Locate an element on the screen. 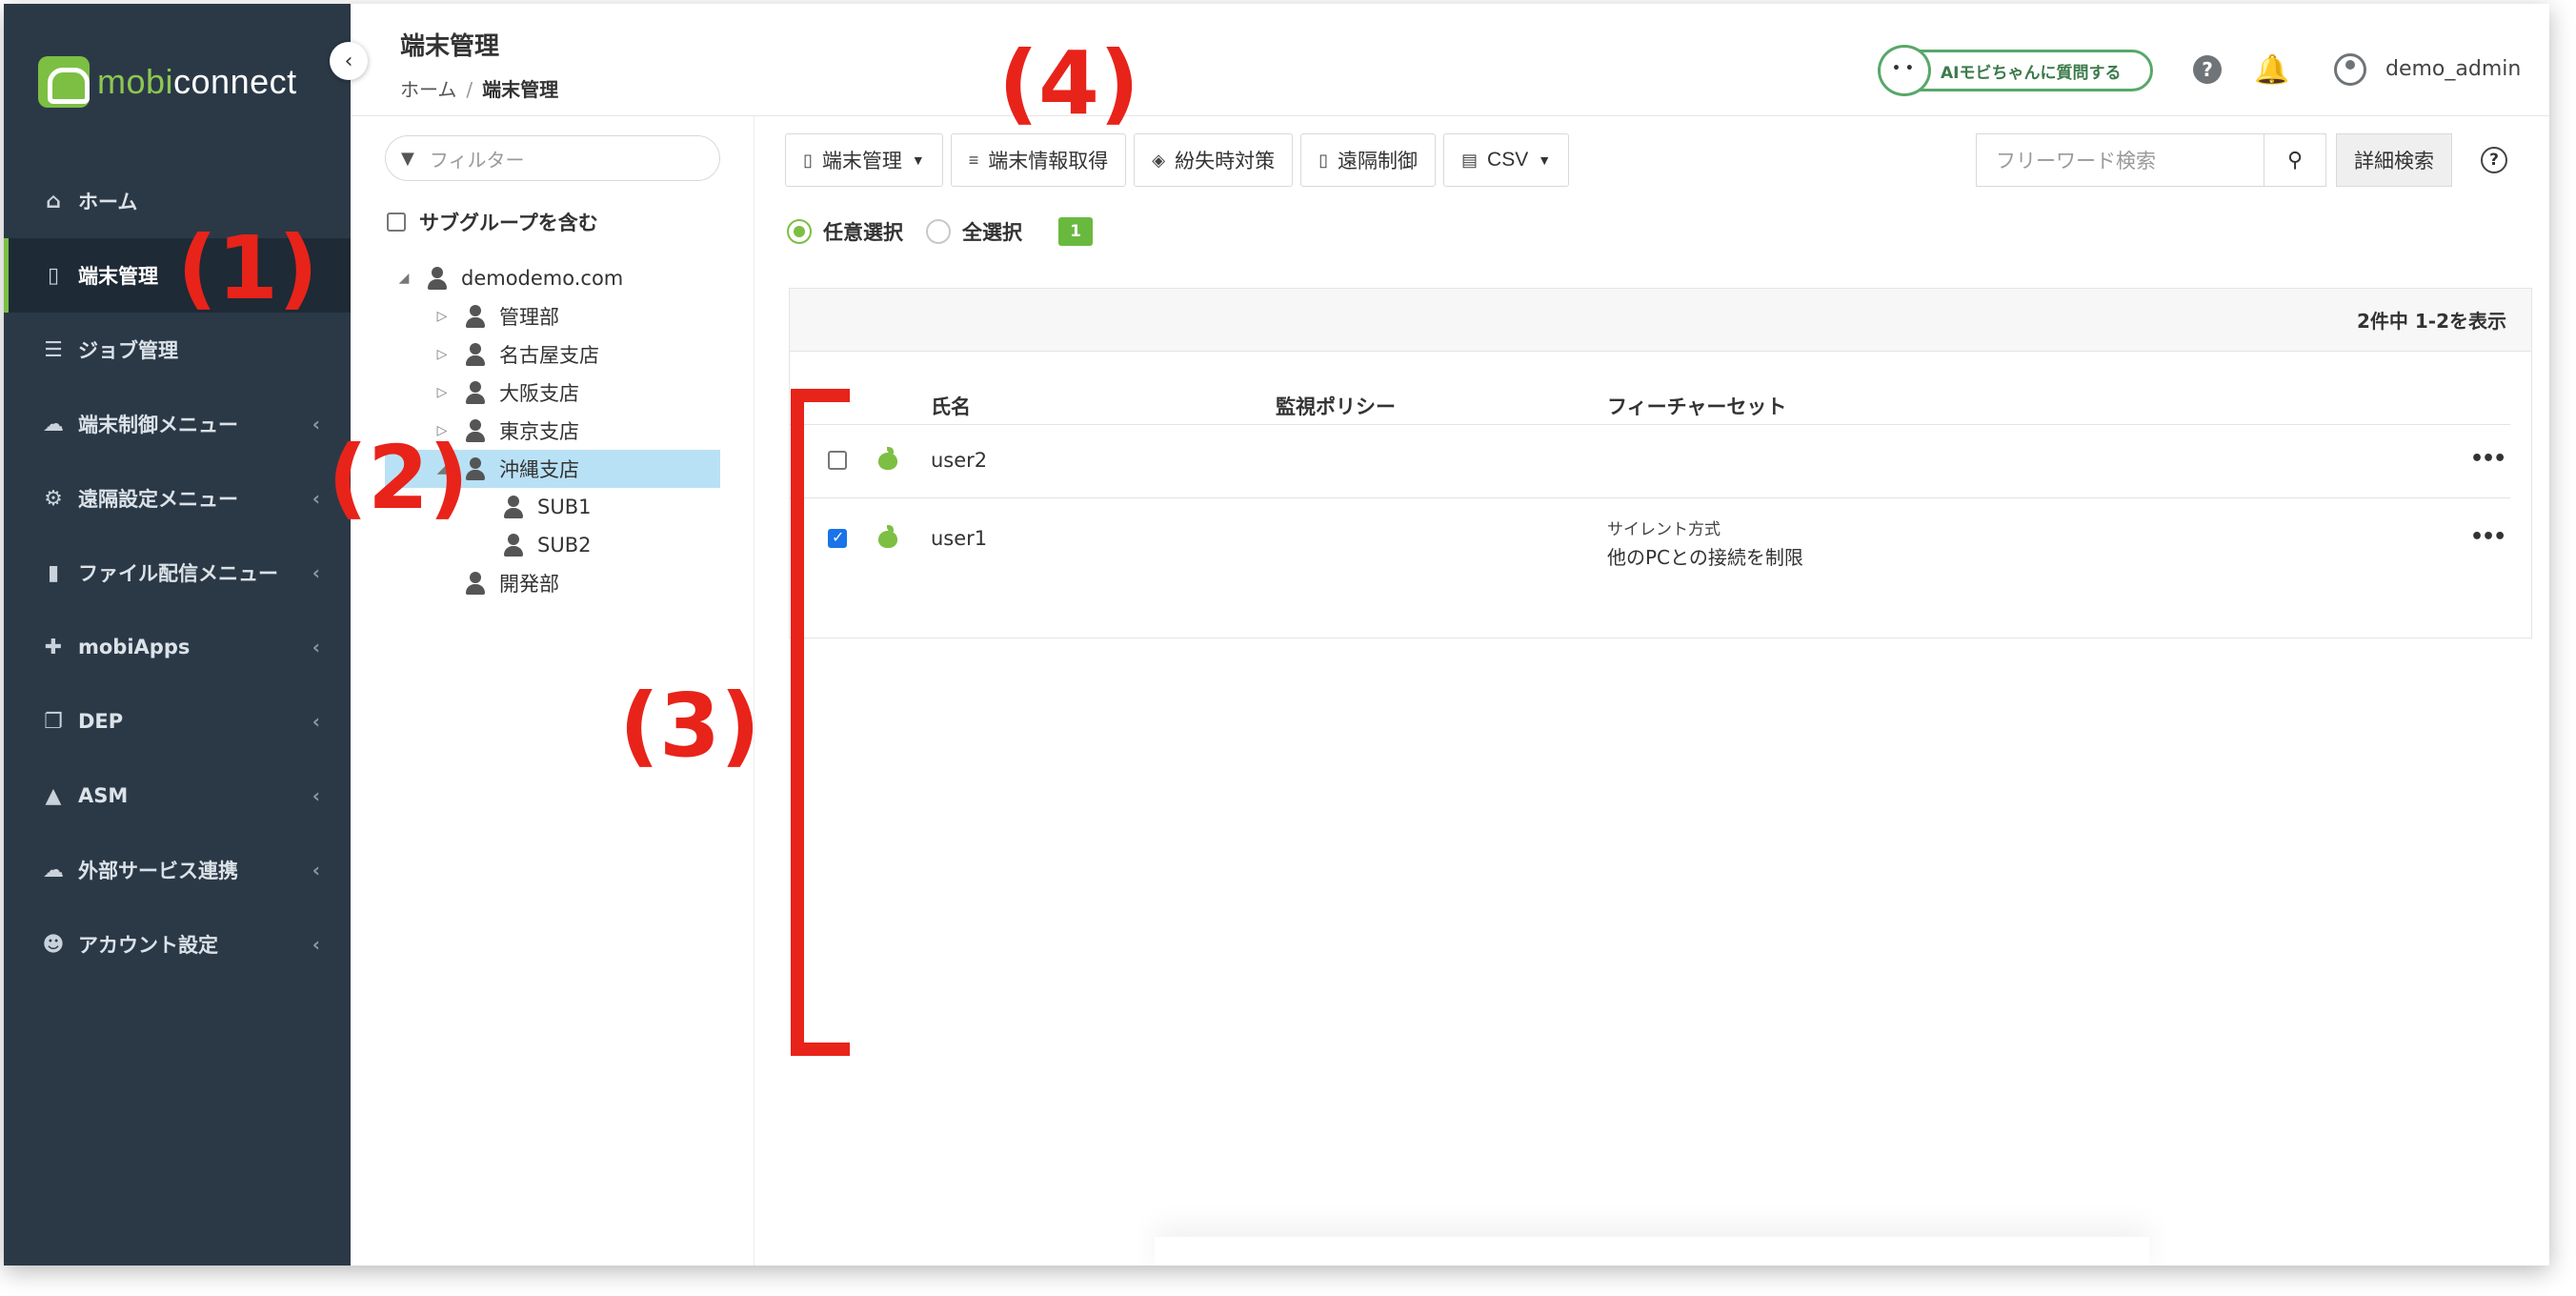 The height and width of the screenshot is (1296, 2576). advanced-search-button: 詳細検索 is located at coordinates (2394, 160).